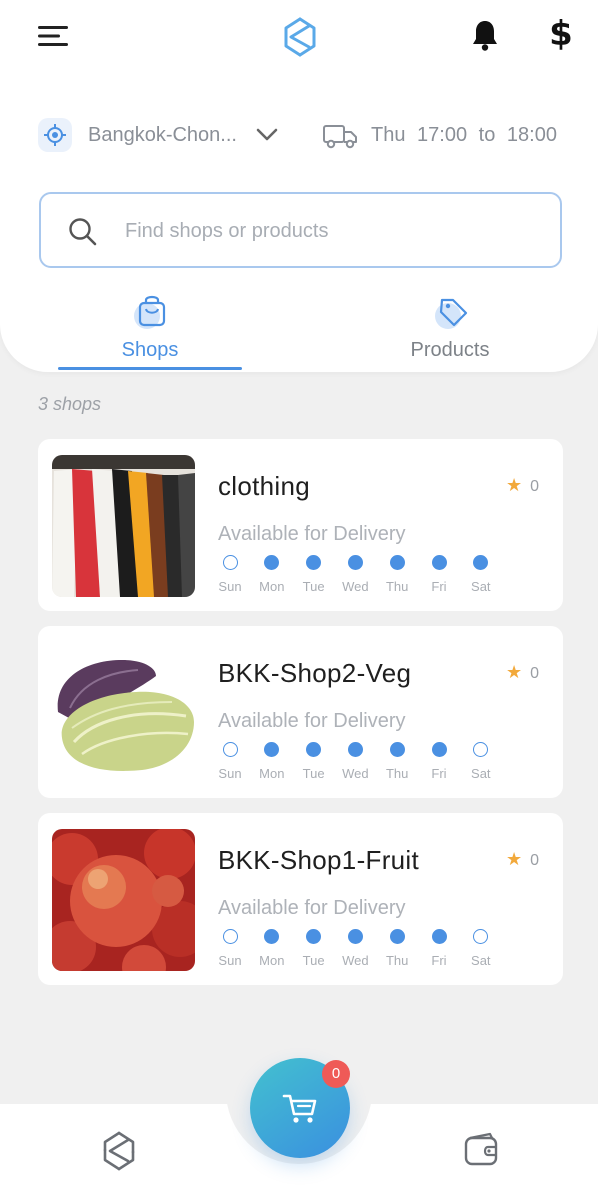  Describe the element at coordinates (299, 136) in the screenshot. I see `delivery-location-row: Bangkok-Chon... Thu 17:00 to 18:00` at that location.